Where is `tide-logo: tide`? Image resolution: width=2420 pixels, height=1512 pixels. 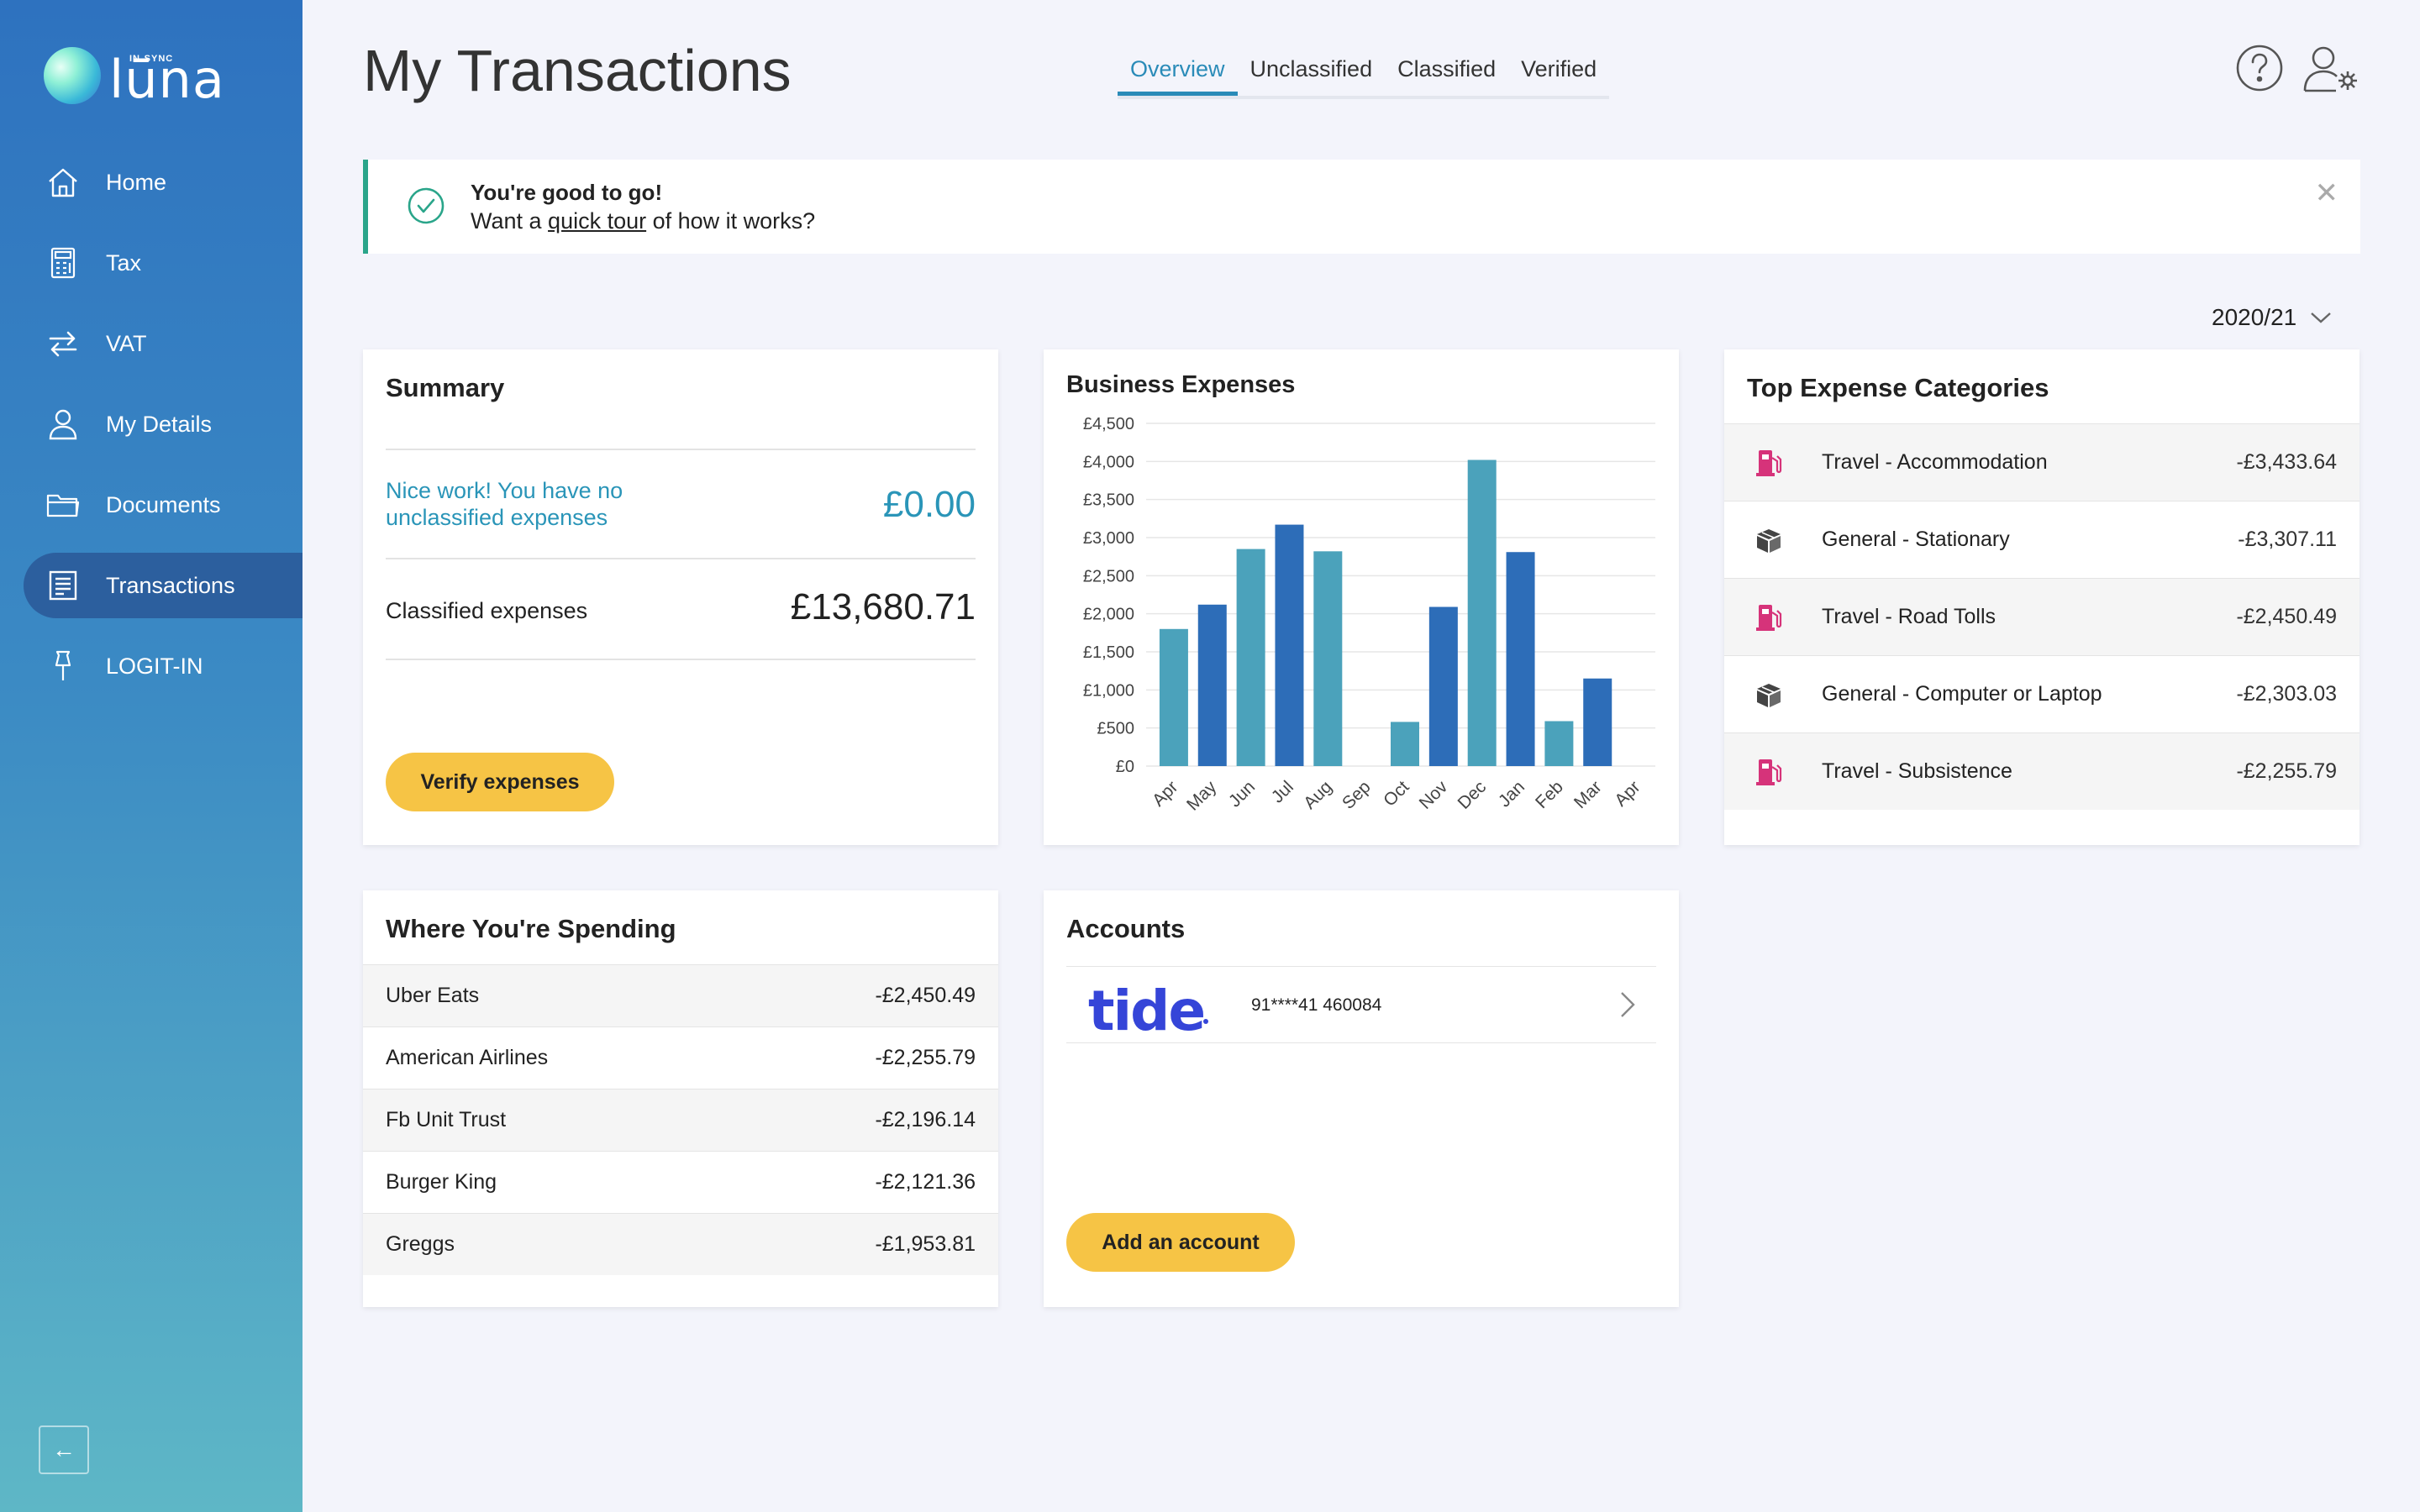 tide-logo: tide is located at coordinates (1147, 1011).